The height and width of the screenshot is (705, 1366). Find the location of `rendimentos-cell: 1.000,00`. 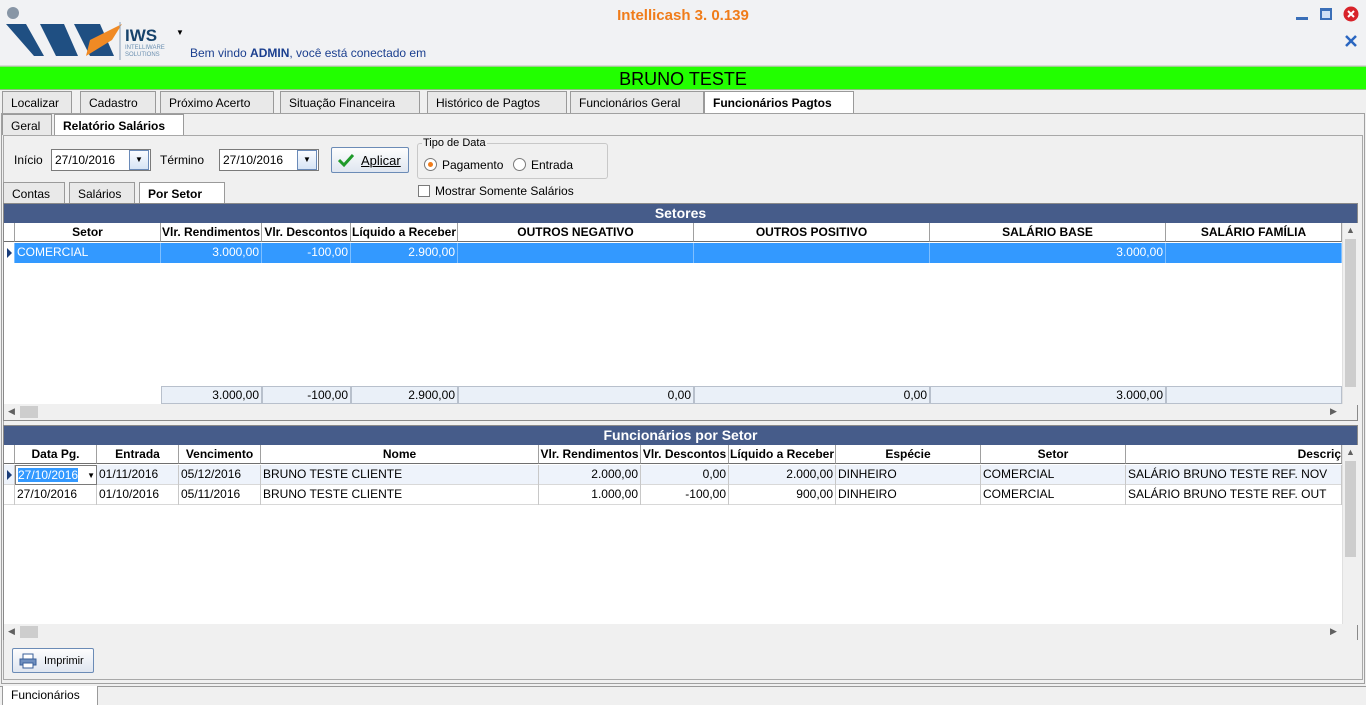

rendimentos-cell: 1.000,00 is located at coordinates (590, 495).